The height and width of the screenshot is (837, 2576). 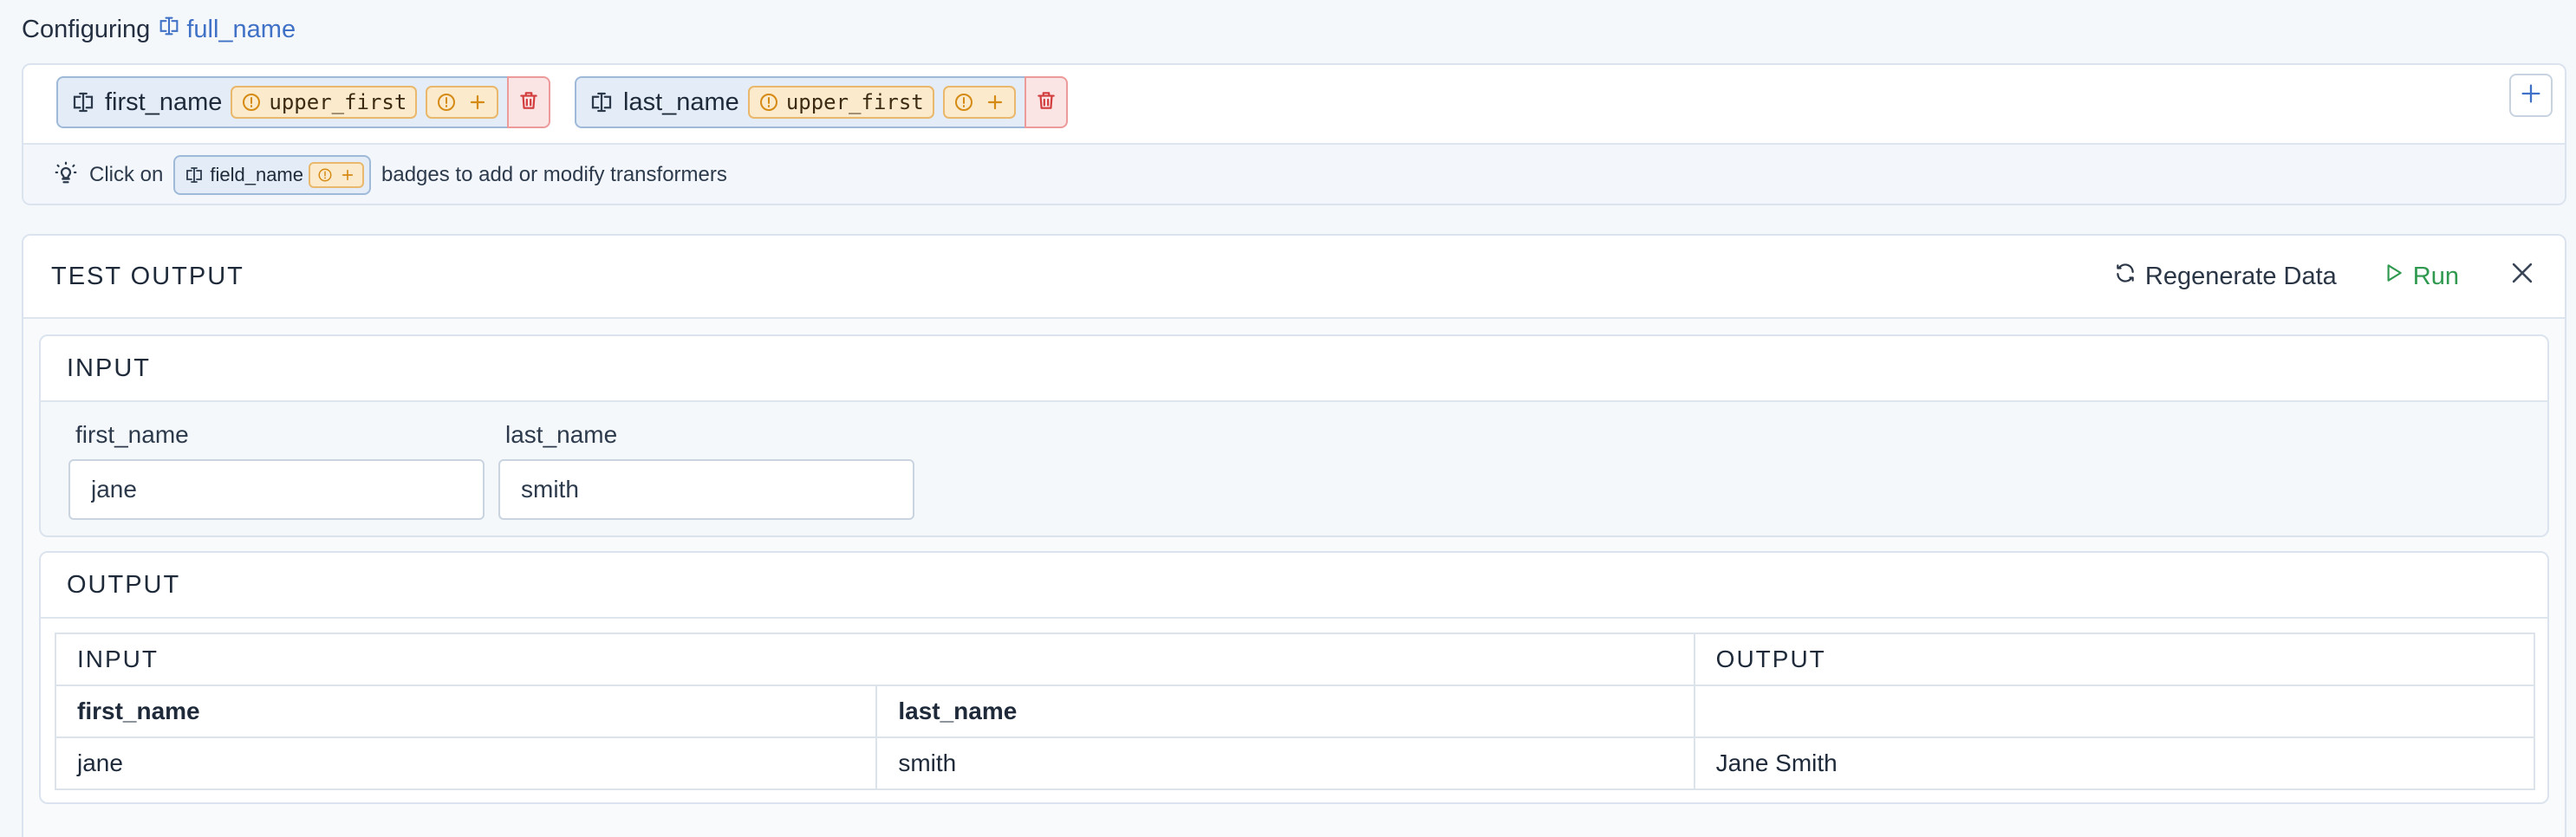 What do you see at coordinates (554, 174) in the screenshot?
I see `hint-suffix: badges to add or modify transformers` at bounding box center [554, 174].